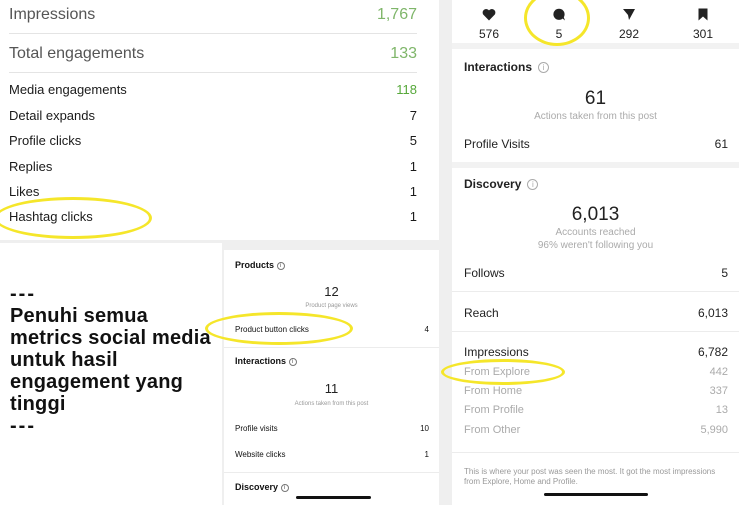 This screenshot has width=739, height=505. Describe the element at coordinates (256, 428) in the screenshot. I see `profile-visits-label: Profile visits` at that location.